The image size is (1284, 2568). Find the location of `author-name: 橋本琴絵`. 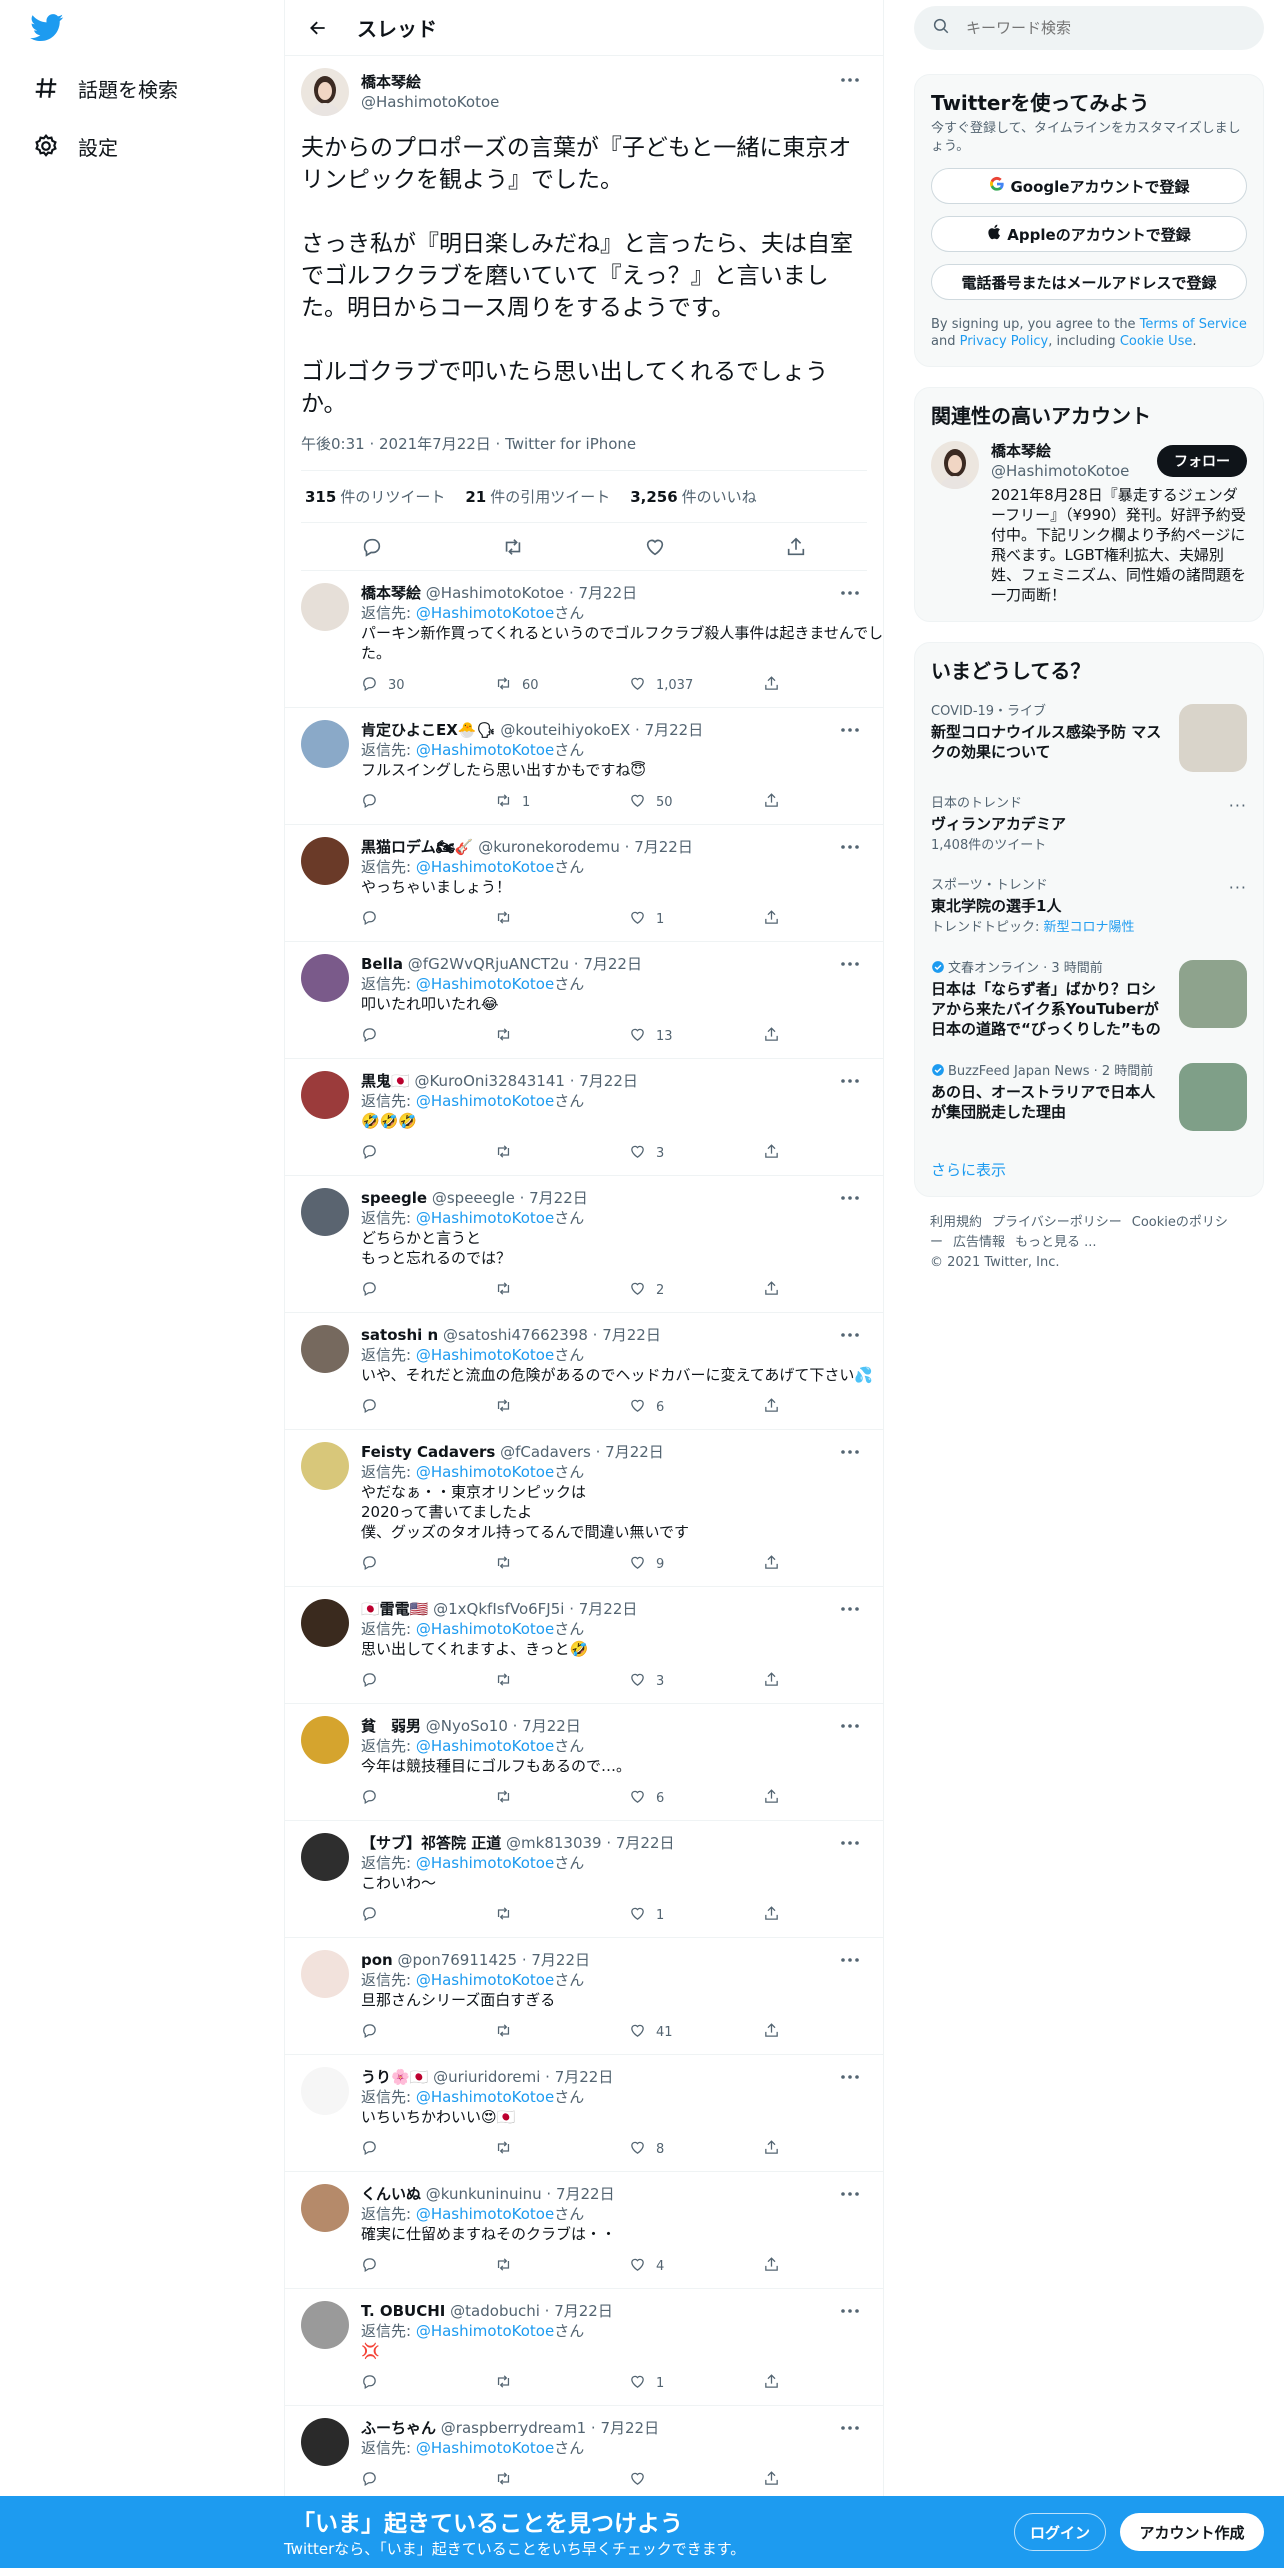

author-name: 橋本琴絵 is located at coordinates (430, 82).